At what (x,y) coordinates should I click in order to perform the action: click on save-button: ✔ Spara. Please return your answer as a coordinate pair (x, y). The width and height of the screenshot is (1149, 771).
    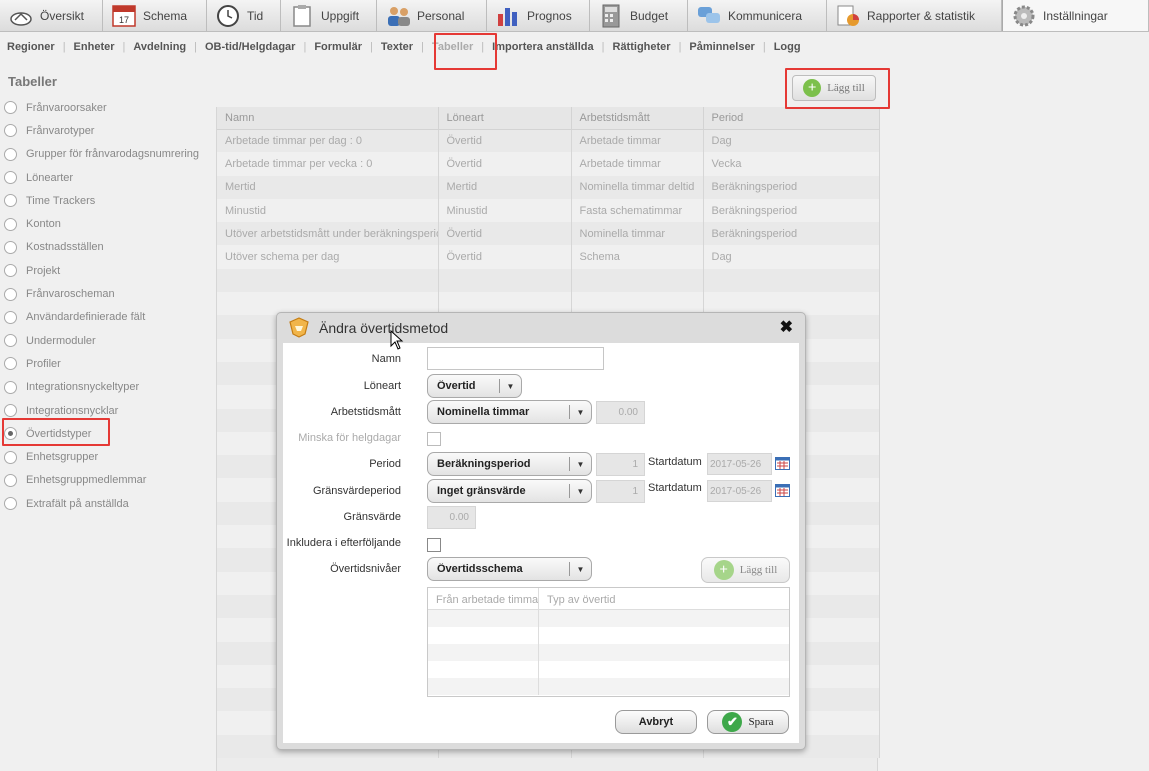
    Looking at the image, I should click on (748, 722).